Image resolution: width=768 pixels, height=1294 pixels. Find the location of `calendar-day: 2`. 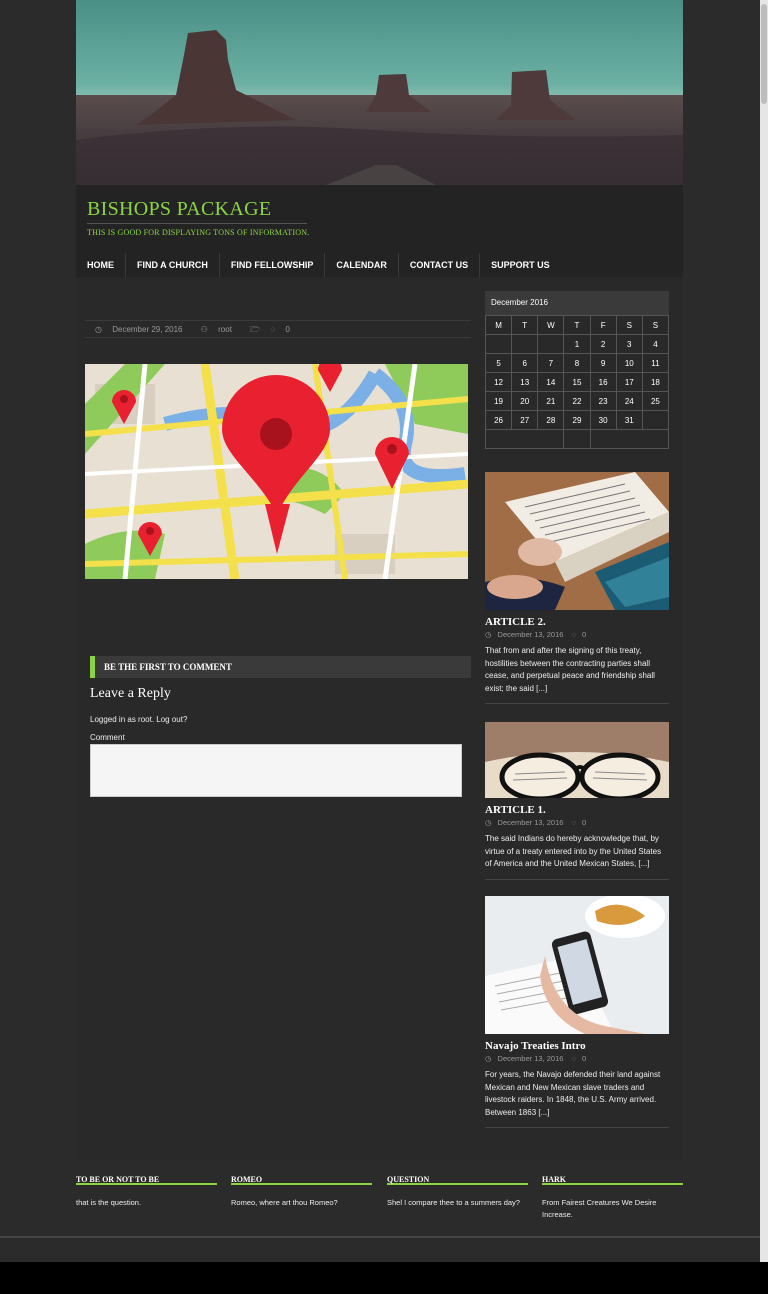

calendar-day: 2 is located at coordinates (603, 344).